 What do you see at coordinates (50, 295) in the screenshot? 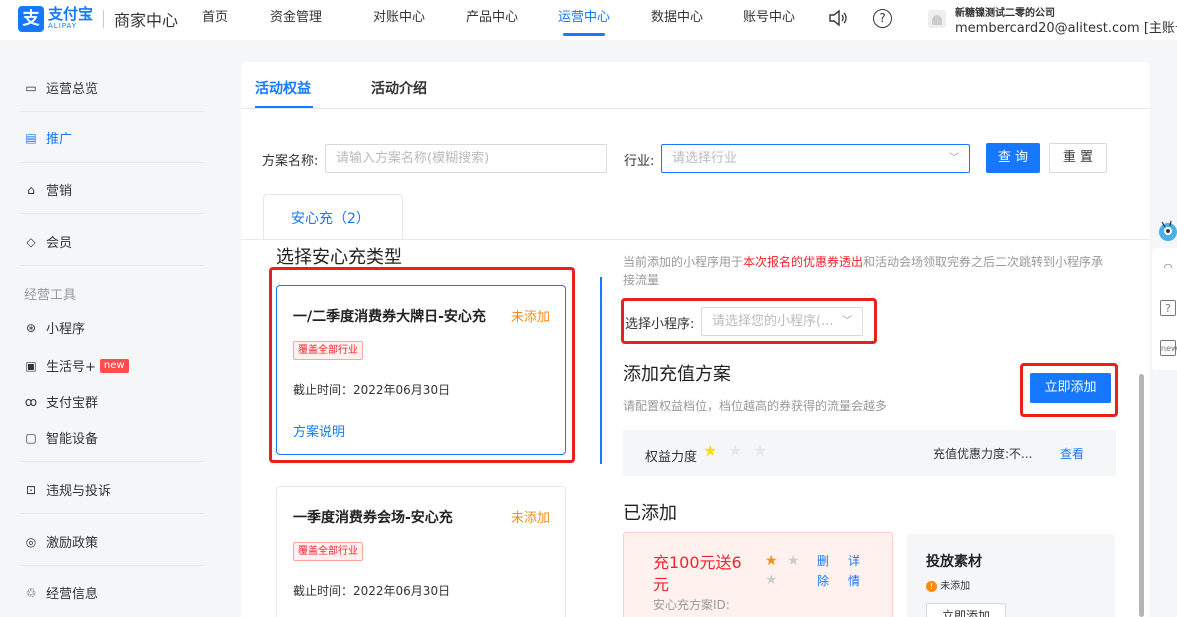
I see `sidebar-group-label: 经营工具` at bounding box center [50, 295].